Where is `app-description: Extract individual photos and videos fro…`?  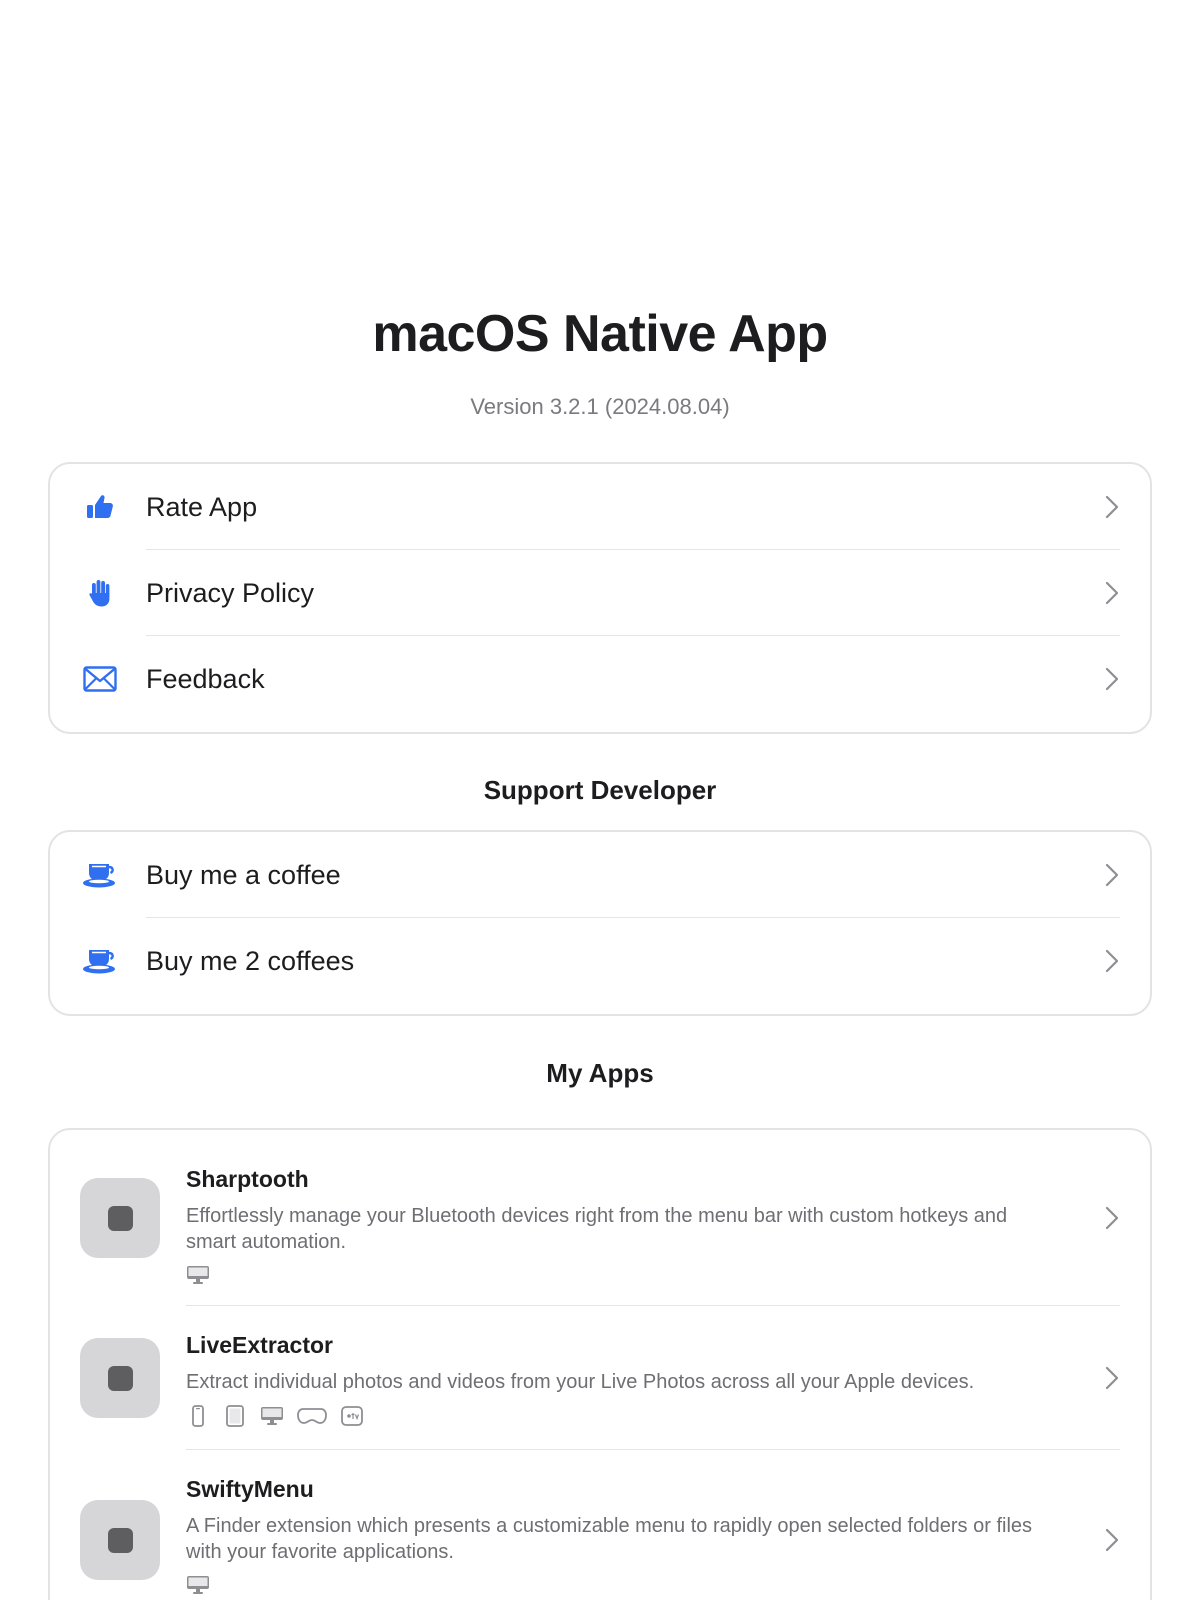
app-description: Extract individual photos and videos fro… is located at coordinates (580, 1382).